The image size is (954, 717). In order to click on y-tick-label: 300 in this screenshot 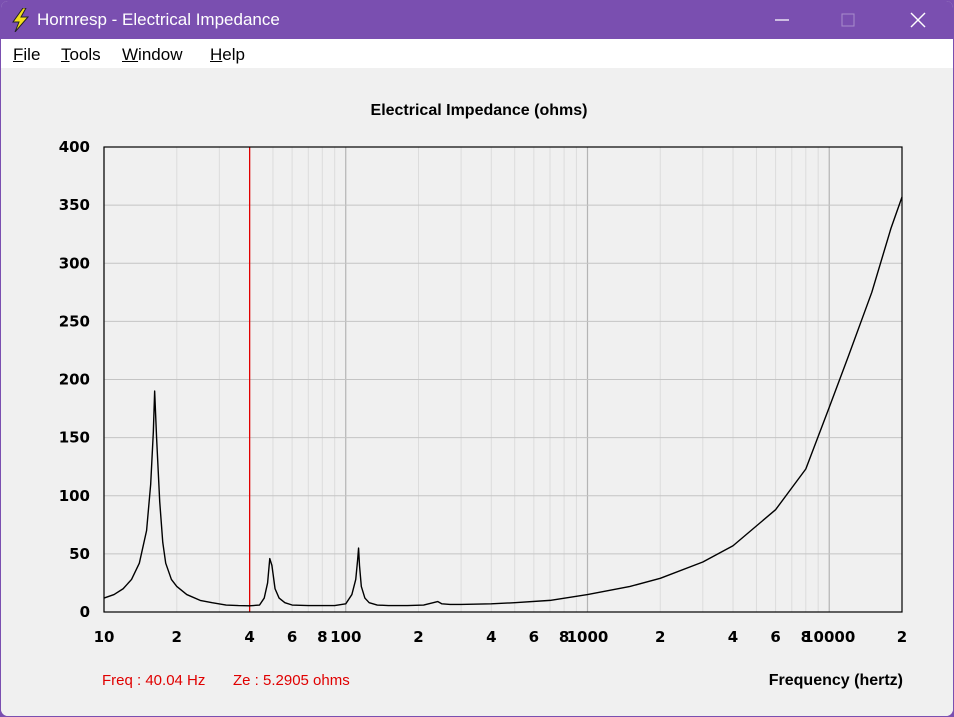, I will do `click(74, 263)`.